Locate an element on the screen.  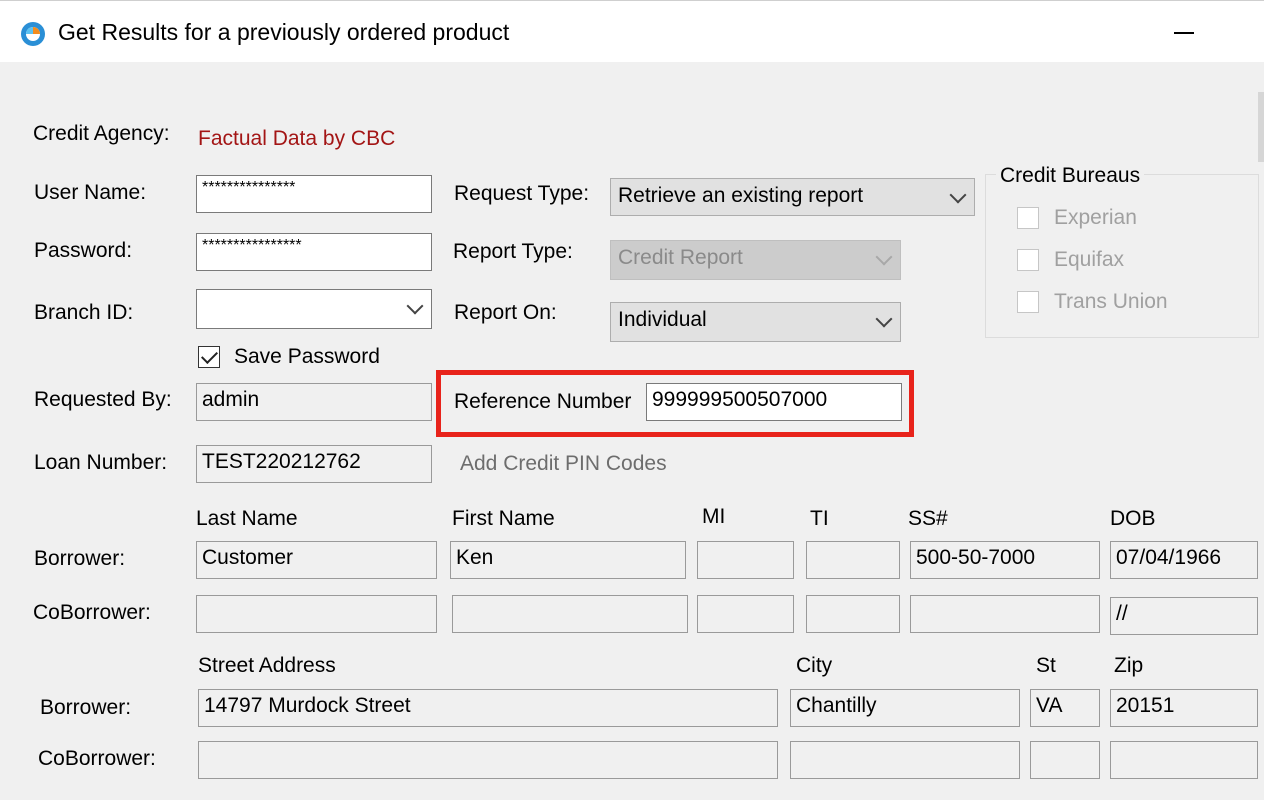
borrower-city-input: Chantilly is located at coordinates (905, 708).